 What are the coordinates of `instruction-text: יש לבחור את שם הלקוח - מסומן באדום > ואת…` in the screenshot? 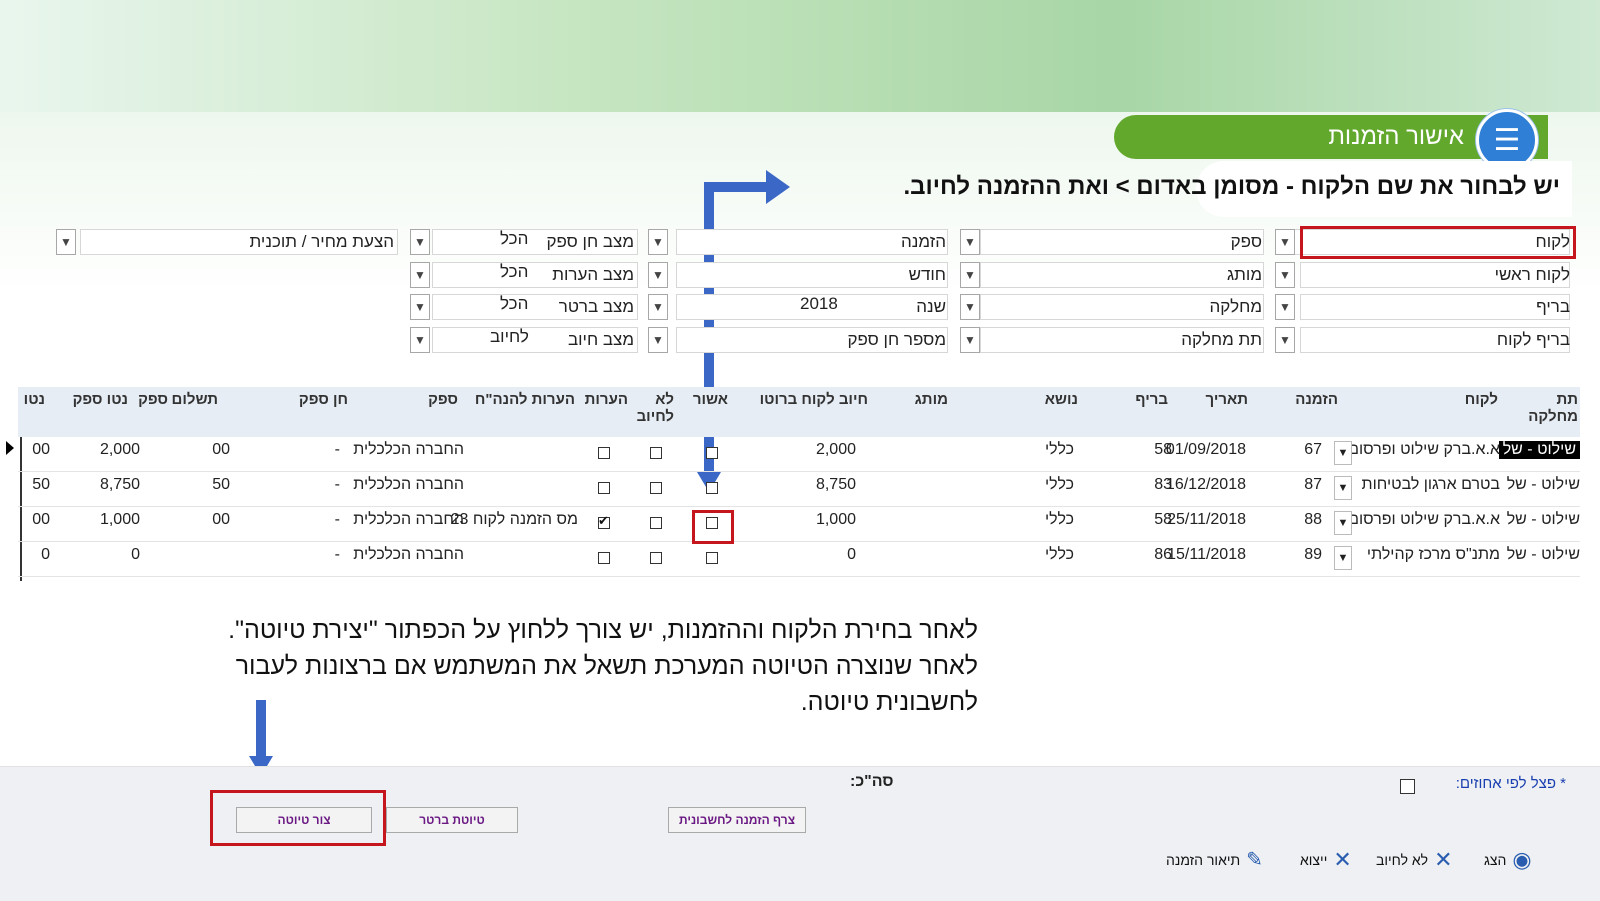 It's located at (1232, 186).